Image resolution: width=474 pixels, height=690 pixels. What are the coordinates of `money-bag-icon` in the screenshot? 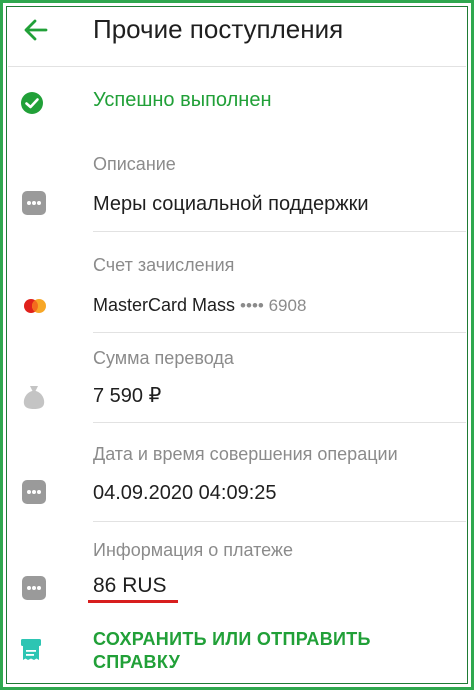 It's located at (34, 397).